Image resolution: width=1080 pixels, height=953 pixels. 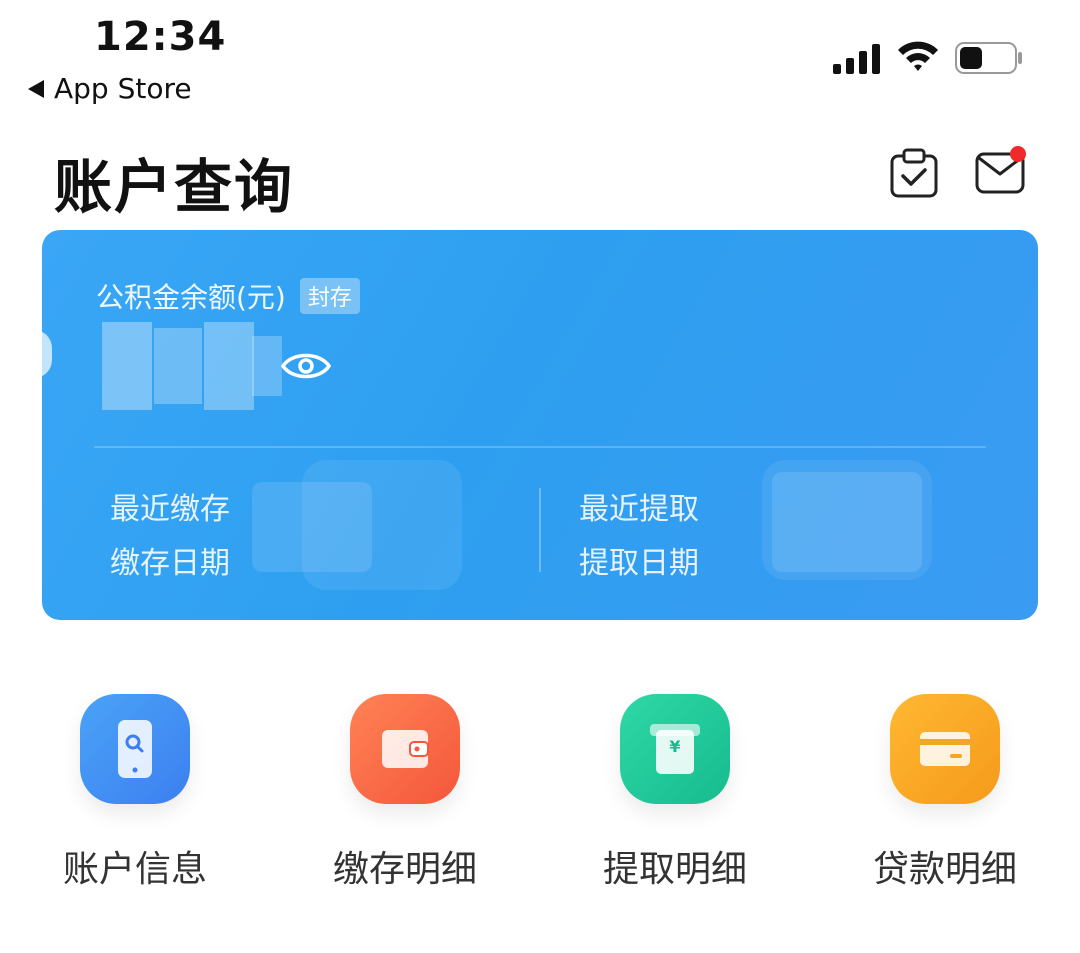 I want to click on page-title: 账户查询, so click(x=174, y=187).